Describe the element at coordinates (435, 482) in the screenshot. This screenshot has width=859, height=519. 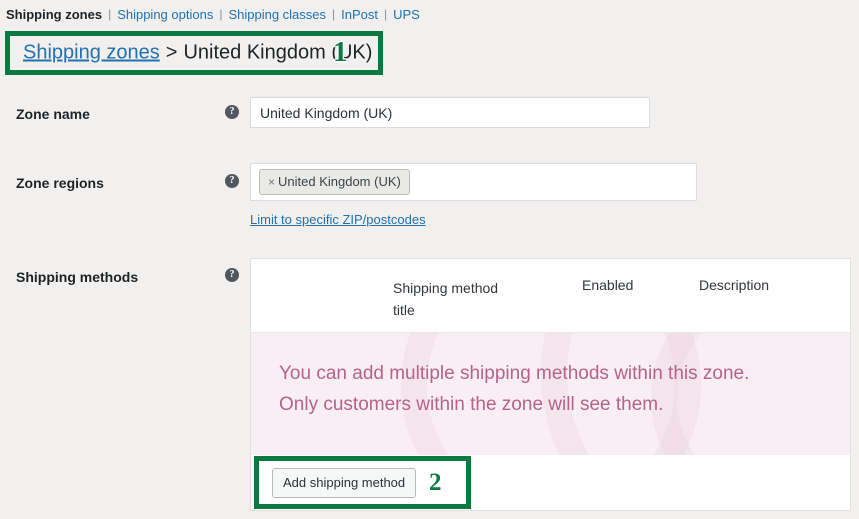
I see `annotation-number-2: 2` at that location.